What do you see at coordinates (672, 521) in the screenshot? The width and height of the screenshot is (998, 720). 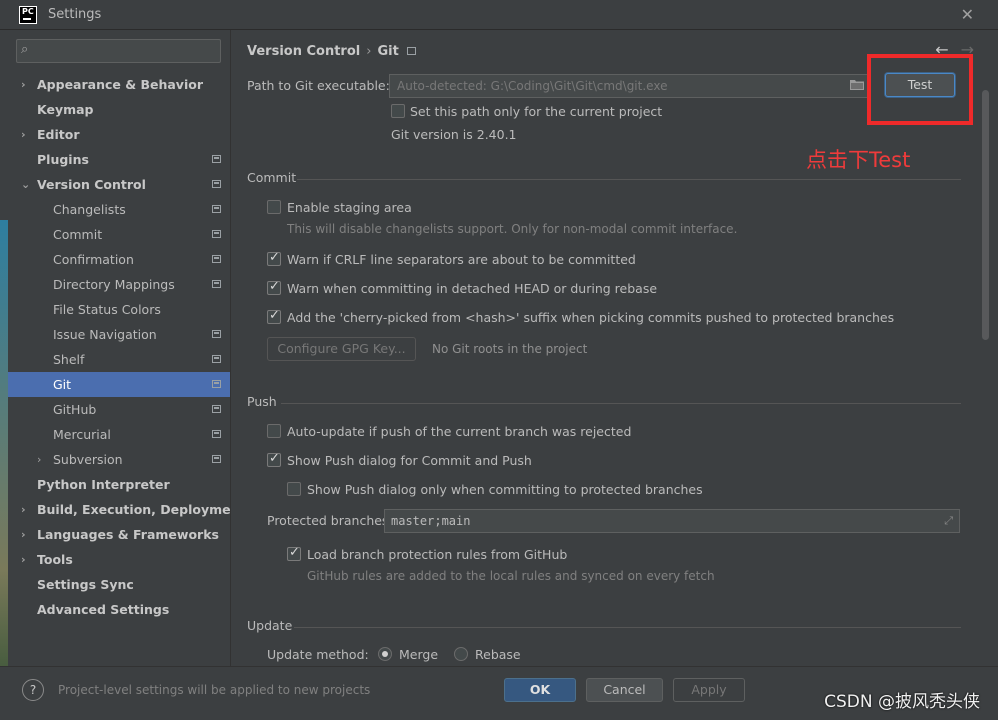 I see `protected-branches-field: master;main ⤢` at bounding box center [672, 521].